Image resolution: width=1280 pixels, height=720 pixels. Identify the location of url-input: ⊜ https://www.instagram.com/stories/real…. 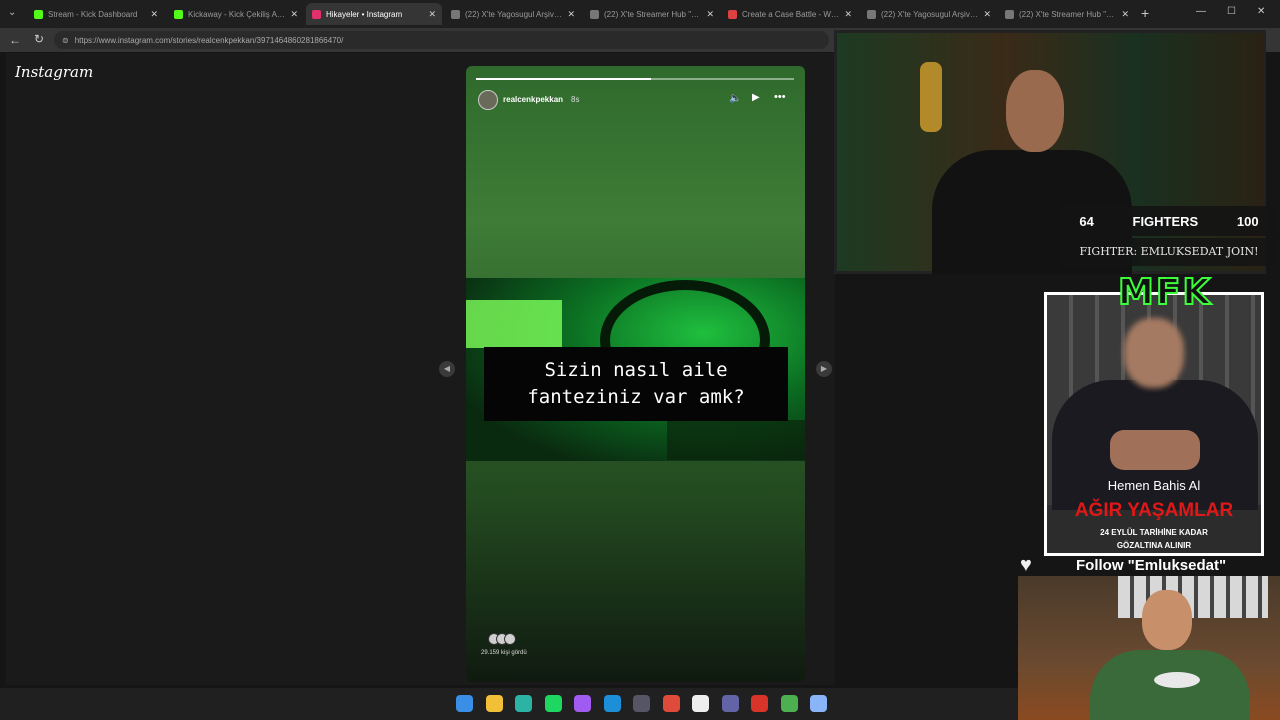
(441, 40).